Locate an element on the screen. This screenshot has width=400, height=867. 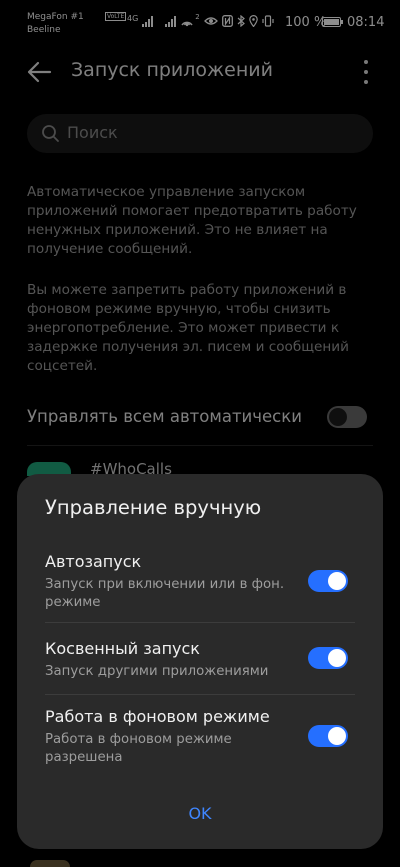
dialog-title: Управление вручную is located at coordinates (153, 507).